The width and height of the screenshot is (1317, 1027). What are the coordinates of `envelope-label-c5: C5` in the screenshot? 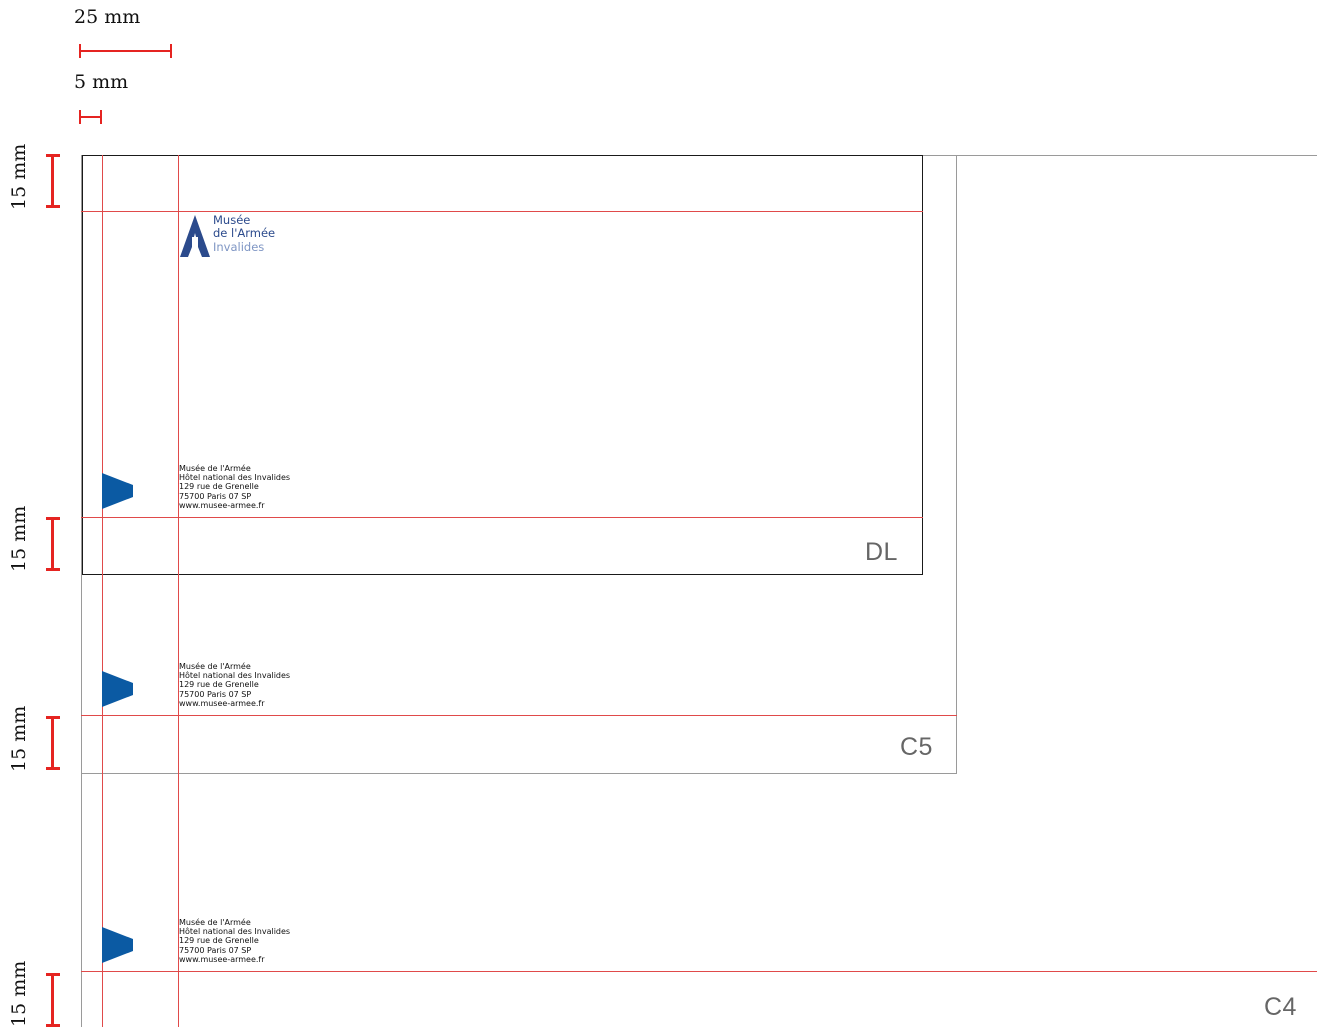 It's located at (916, 747).